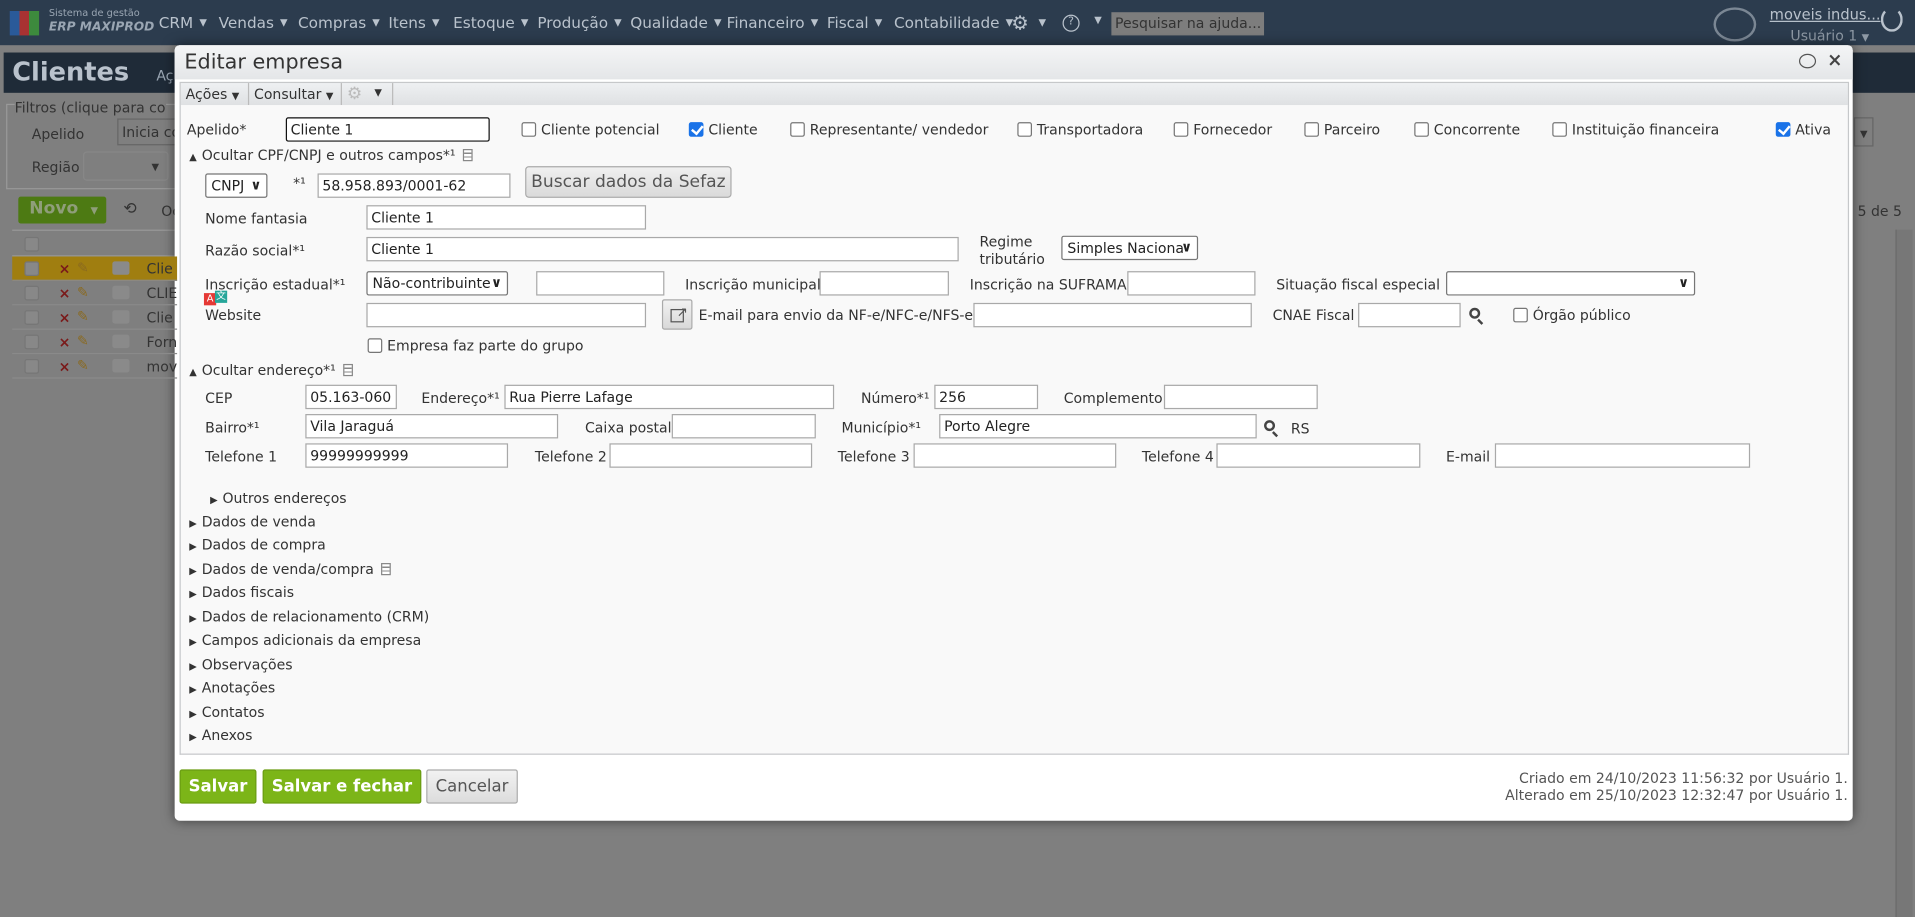  Describe the element at coordinates (579, 22) in the screenshot. I see `nav-menu-item: Produção ▼` at that location.